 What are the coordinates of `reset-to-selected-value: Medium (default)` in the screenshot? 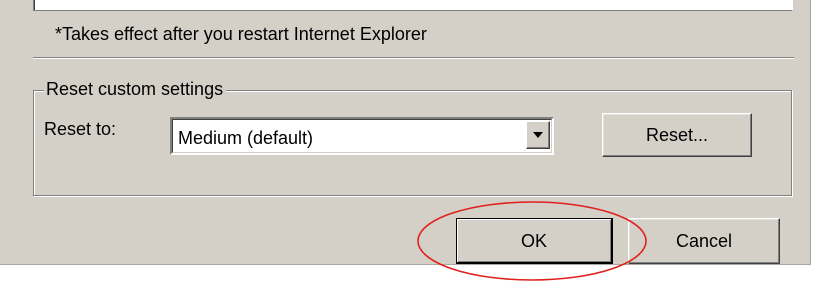 It's located at (246, 138).